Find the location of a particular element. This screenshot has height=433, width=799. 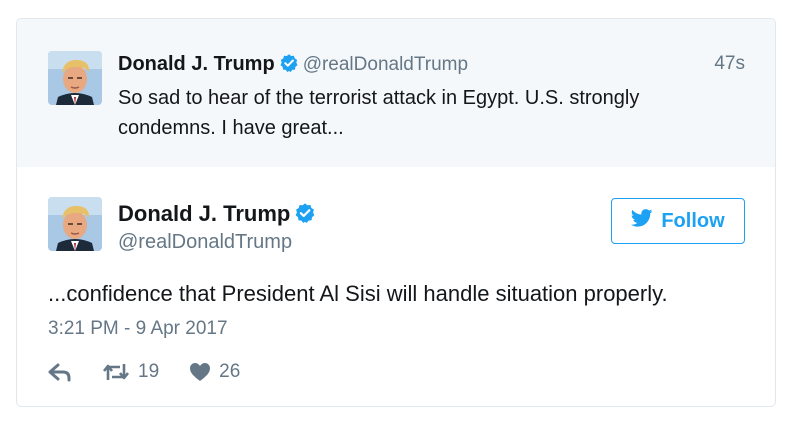

follow-button: Follow is located at coordinates (678, 221).